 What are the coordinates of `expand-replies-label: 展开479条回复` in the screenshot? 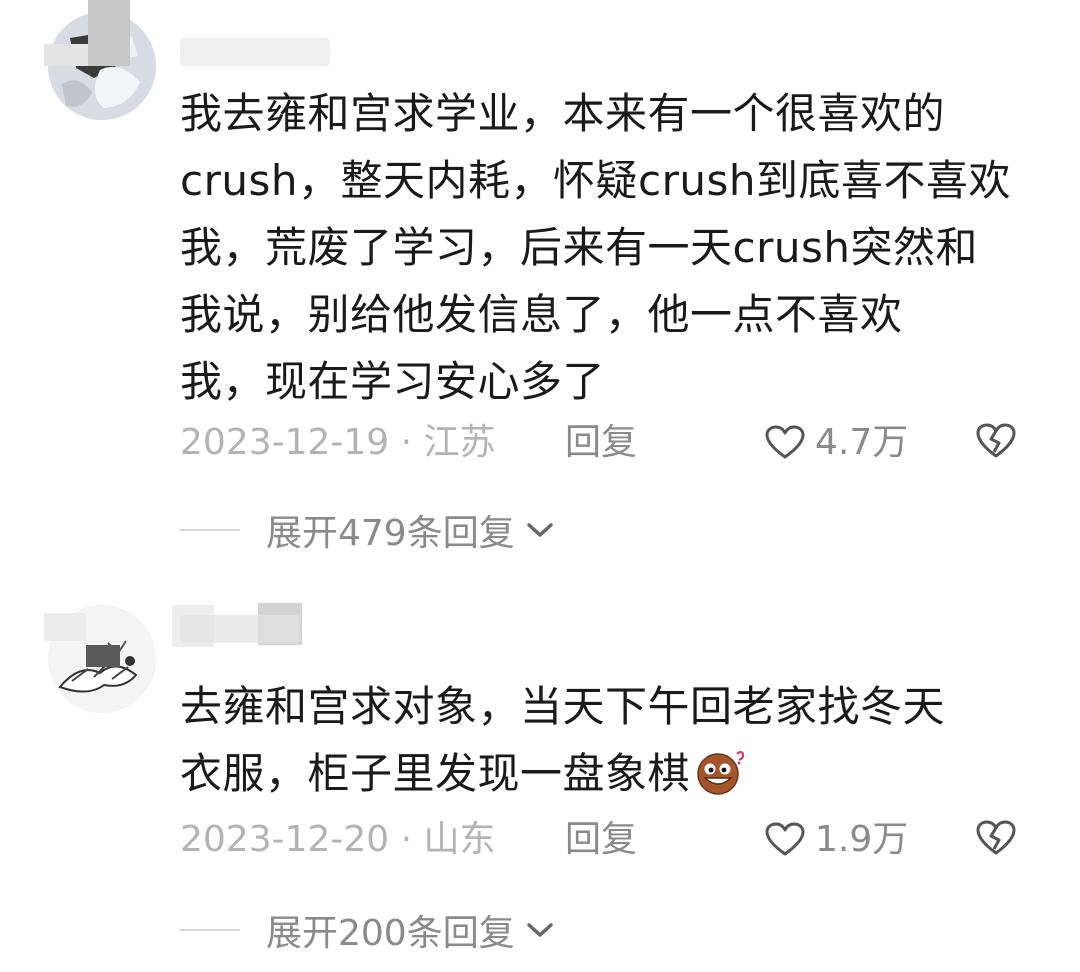 It's located at (390, 533).